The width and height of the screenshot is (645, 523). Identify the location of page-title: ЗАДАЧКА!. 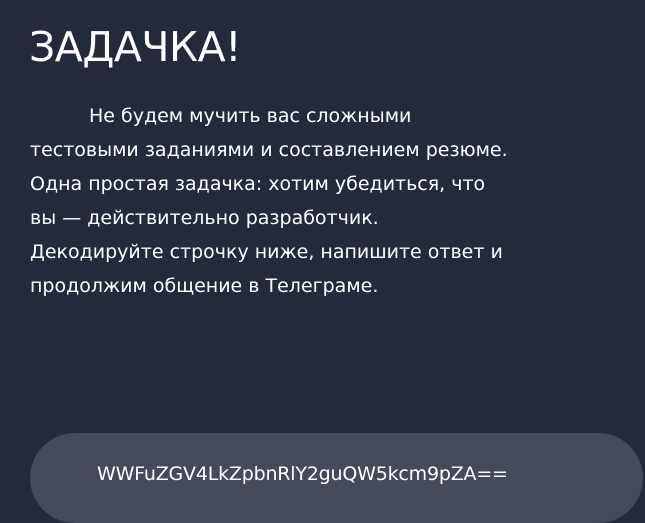
(135, 47).